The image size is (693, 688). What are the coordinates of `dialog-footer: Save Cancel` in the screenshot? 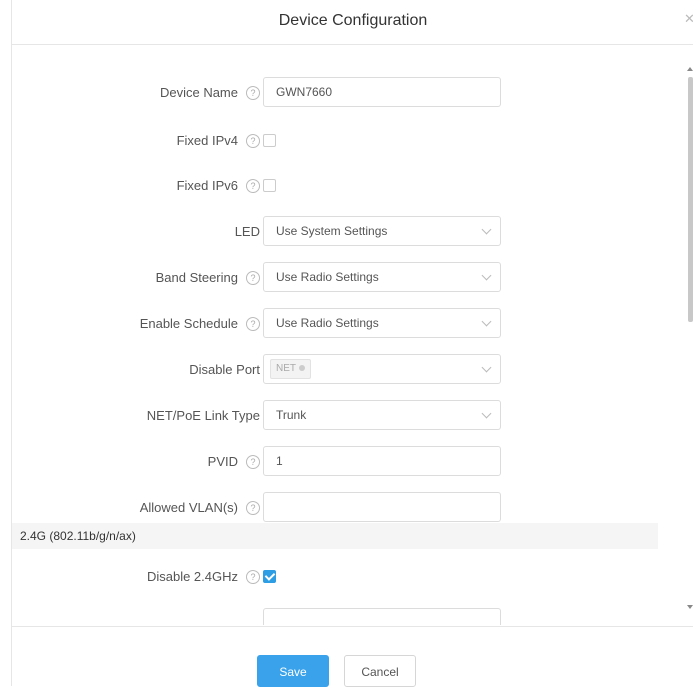 It's located at (352, 656).